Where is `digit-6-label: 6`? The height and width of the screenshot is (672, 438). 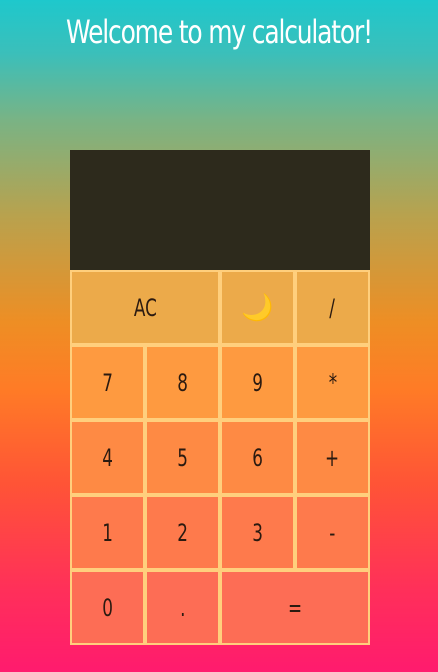
digit-6-label: 6 is located at coordinates (257, 457).